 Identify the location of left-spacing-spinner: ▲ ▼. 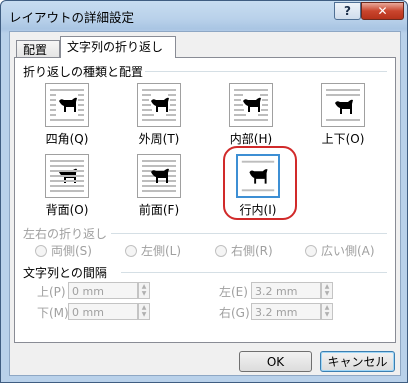
(327, 290).